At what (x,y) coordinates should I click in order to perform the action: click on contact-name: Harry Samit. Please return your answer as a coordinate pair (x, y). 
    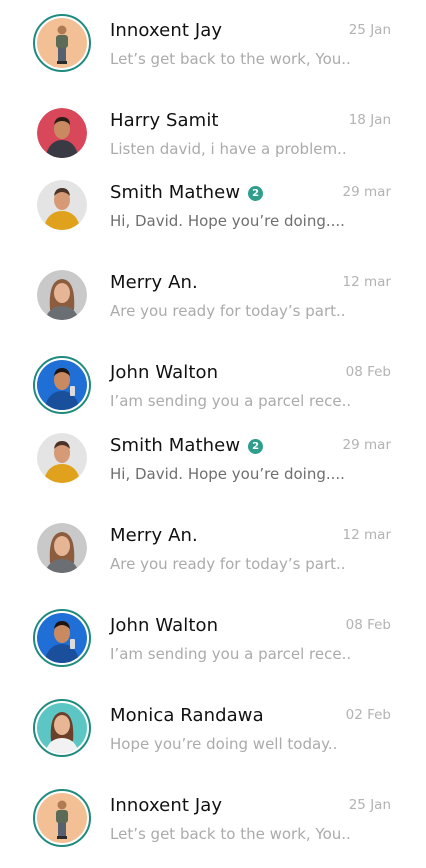
    Looking at the image, I should click on (164, 120).